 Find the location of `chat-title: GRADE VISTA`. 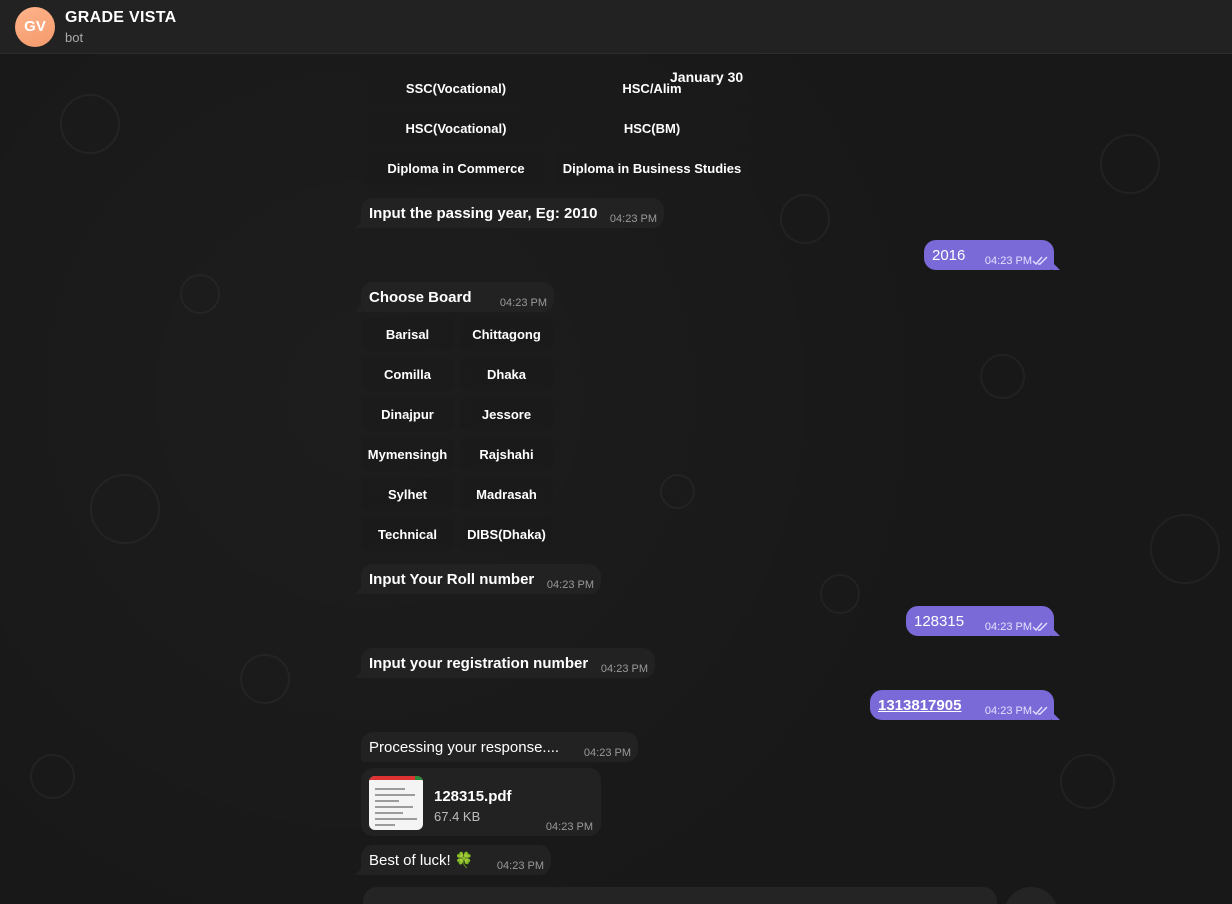

chat-title: GRADE VISTA is located at coordinates (121, 17).